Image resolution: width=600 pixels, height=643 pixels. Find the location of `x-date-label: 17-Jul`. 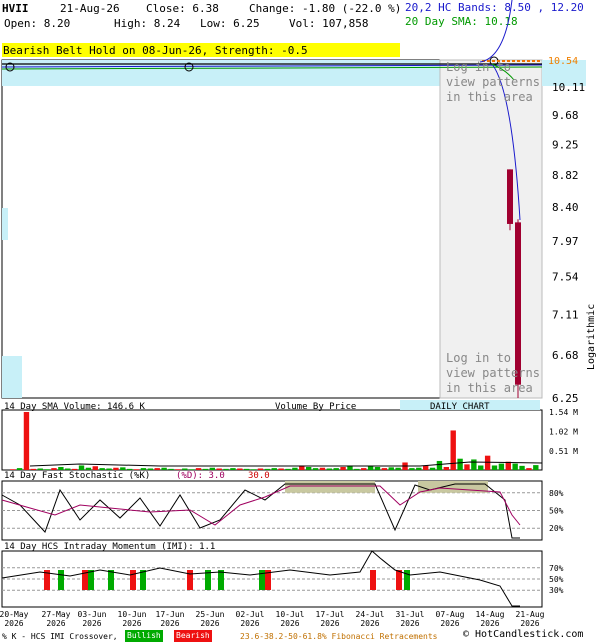

x-date-label: 17-Jul is located at coordinates (330, 614).